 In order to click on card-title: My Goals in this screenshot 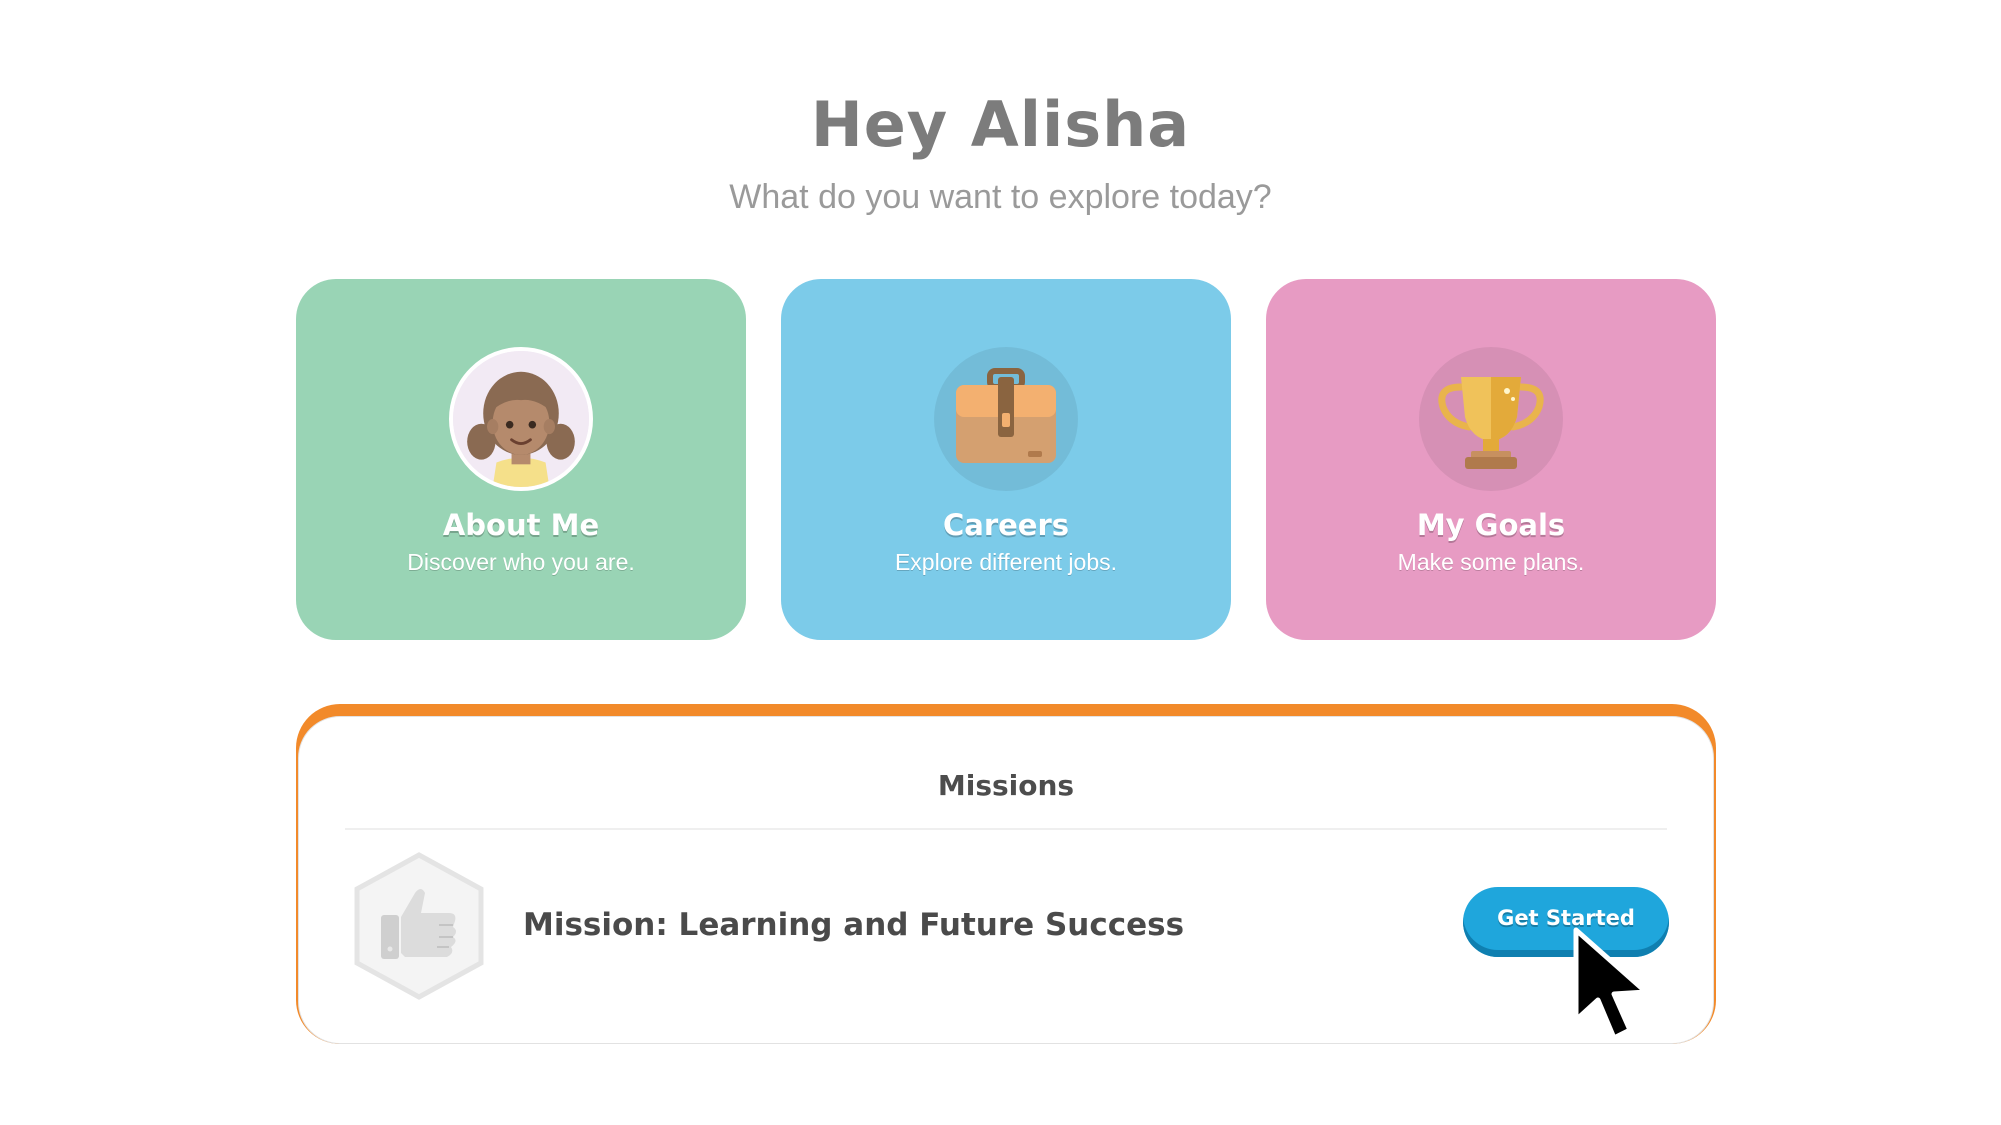, I will do `click(1491, 525)`.